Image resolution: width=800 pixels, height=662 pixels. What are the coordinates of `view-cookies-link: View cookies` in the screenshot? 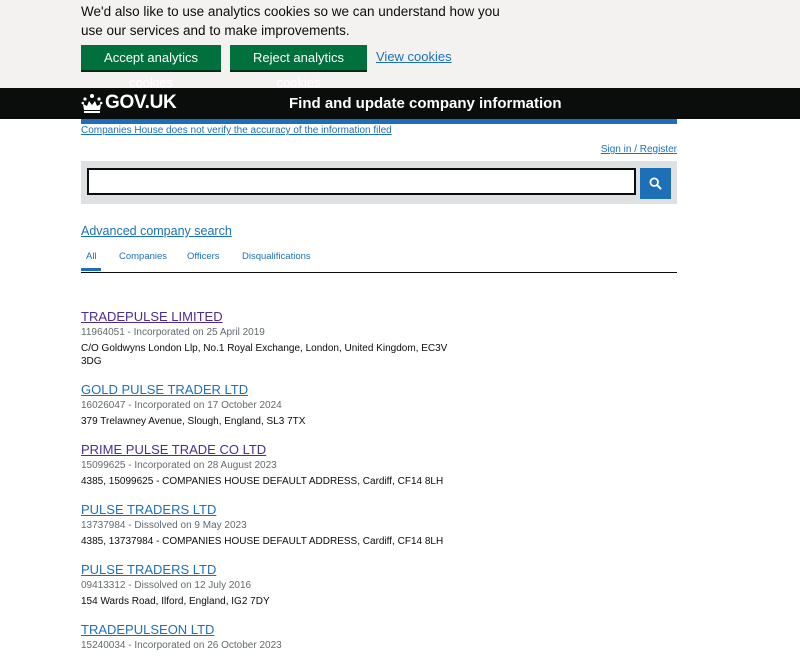 It's located at (414, 56).